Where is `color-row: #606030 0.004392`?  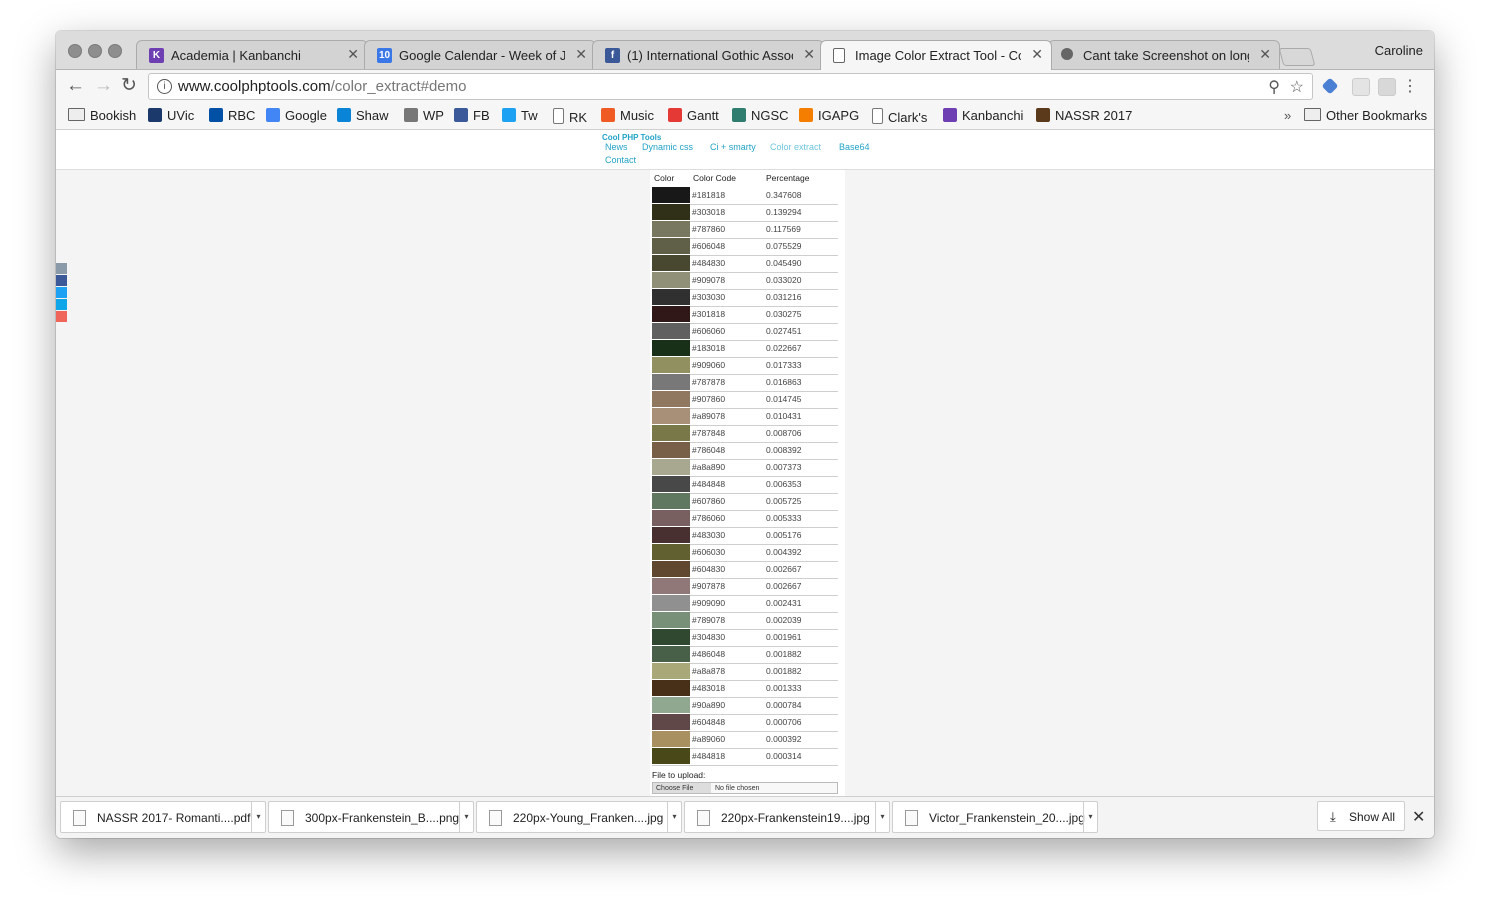
color-row: #606030 0.004392 is located at coordinates (745, 553).